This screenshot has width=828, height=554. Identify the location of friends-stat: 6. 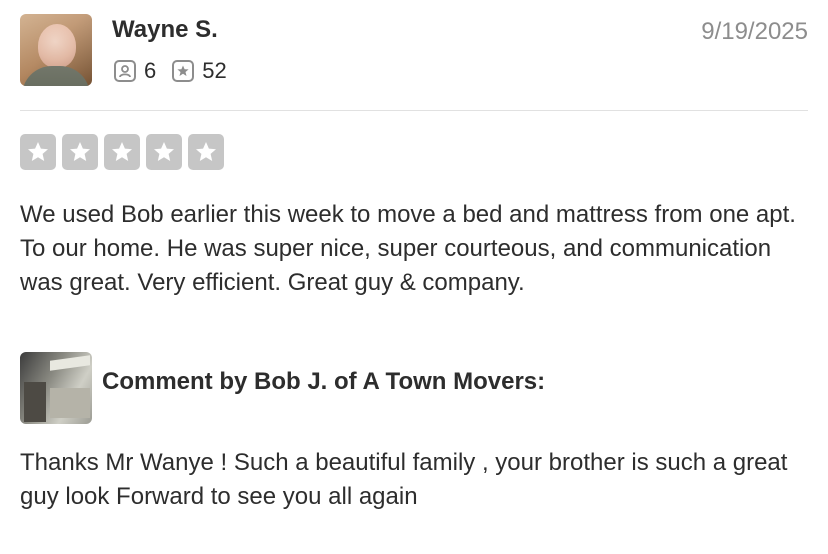
(135, 71).